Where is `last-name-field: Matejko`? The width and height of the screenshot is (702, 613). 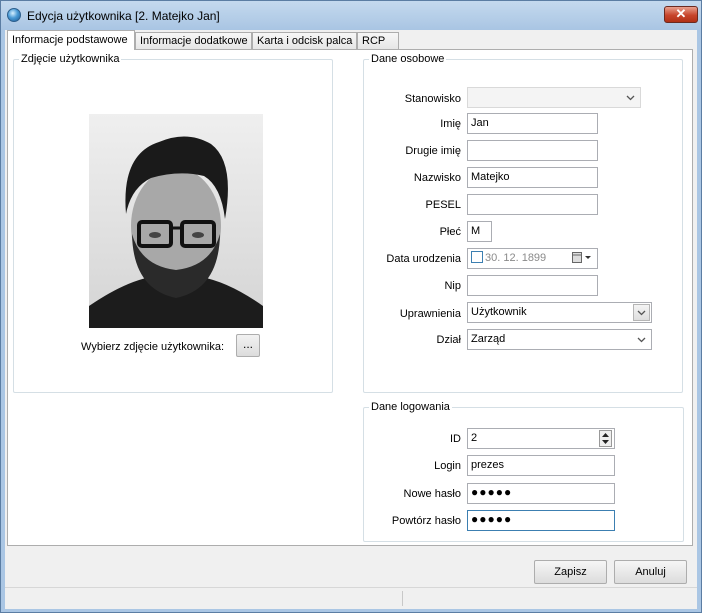 last-name-field: Matejko is located at coordinates (532, 177).